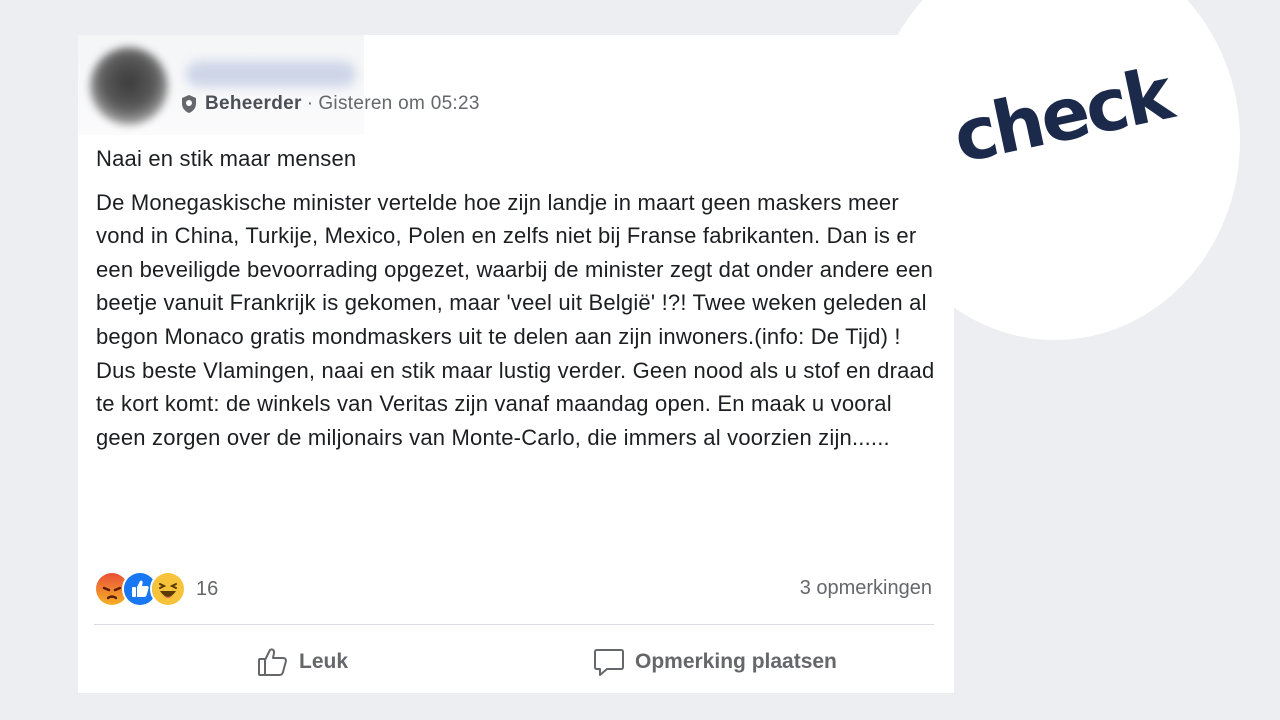 This screenshot has height=720, width=1280. I want to click on reactions-summary: 16, so click(156, 589).